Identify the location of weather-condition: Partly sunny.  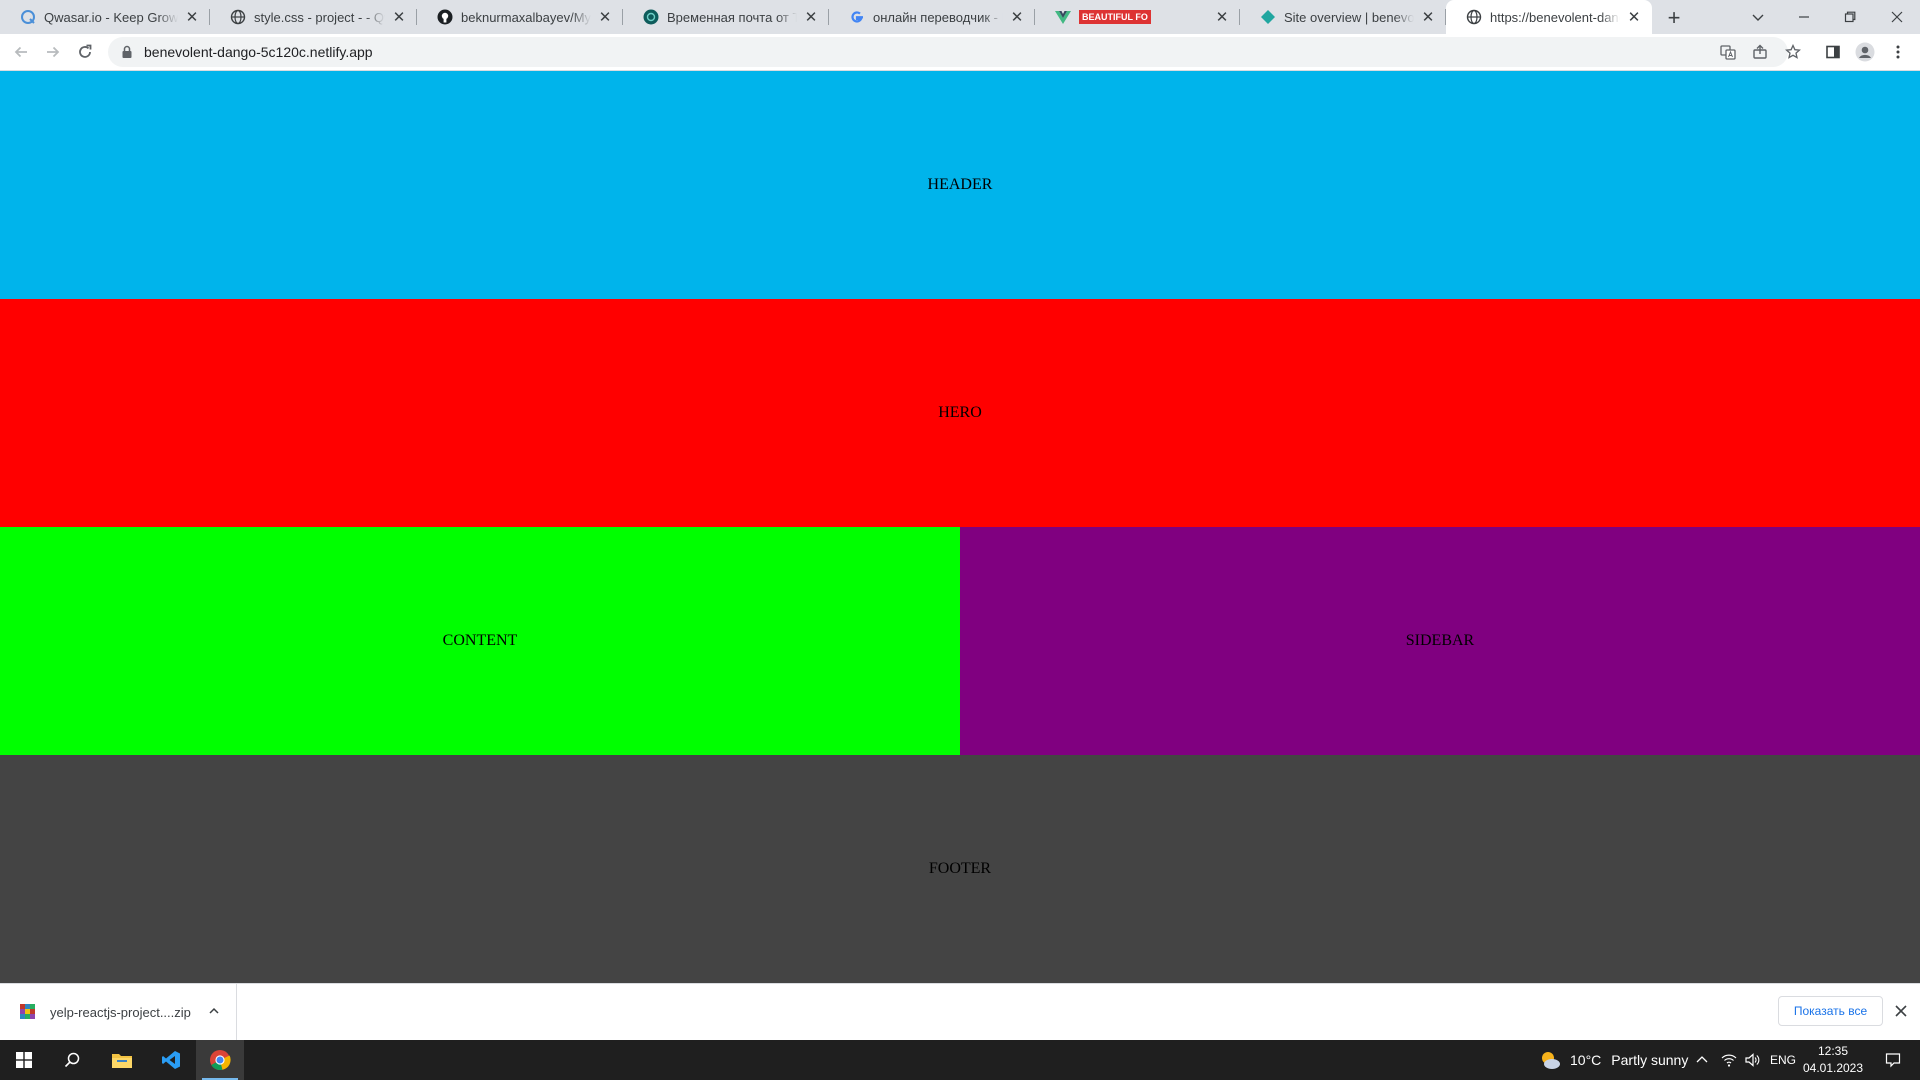
(1650, 1060).